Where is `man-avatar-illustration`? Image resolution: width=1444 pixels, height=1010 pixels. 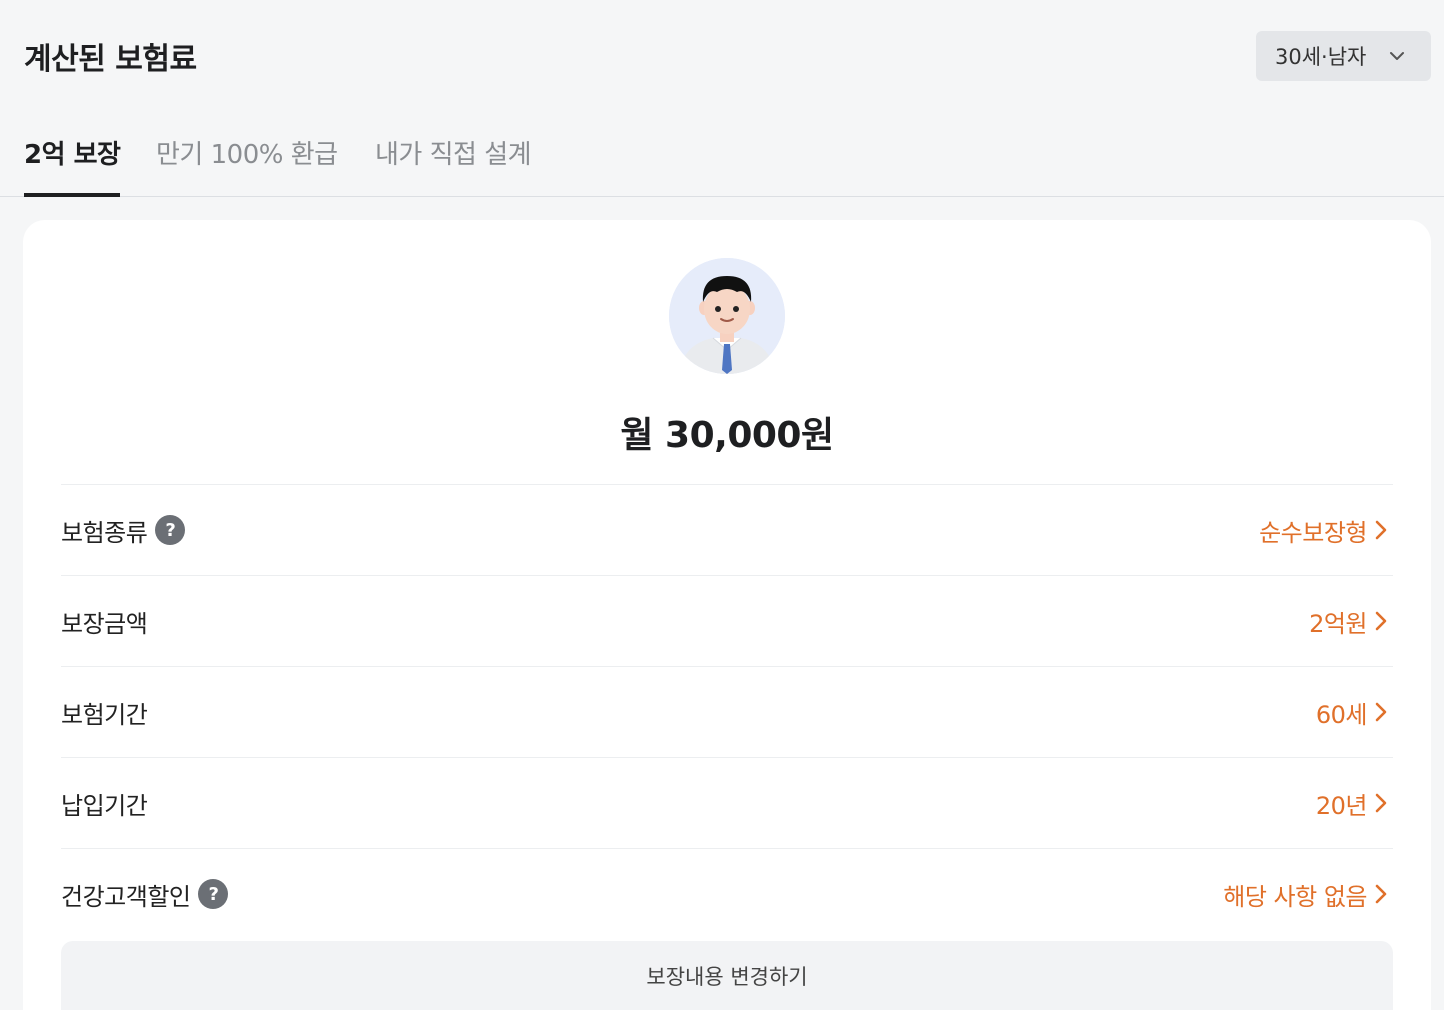
man-avatar-illustration is located at coordinates (727, 316).